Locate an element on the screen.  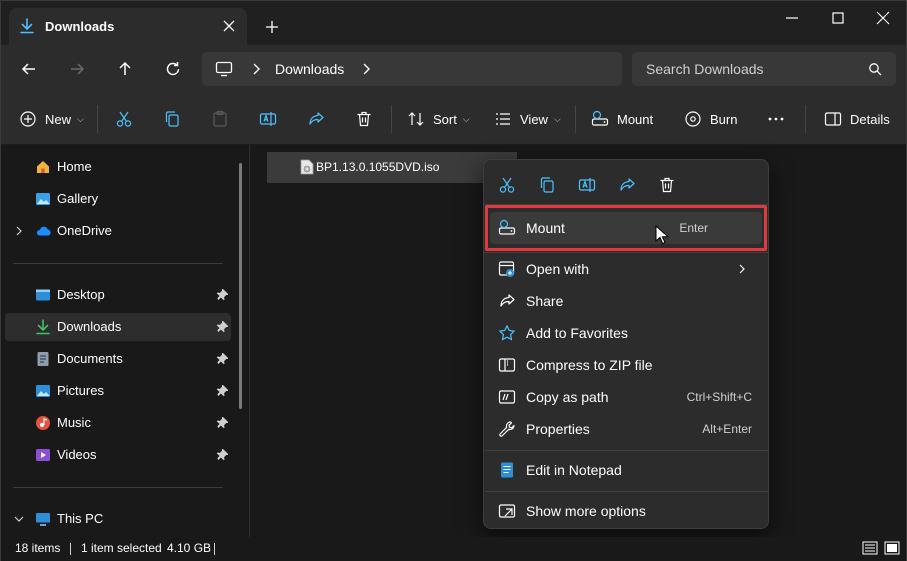
breadcrumb: Downloads is located at coordinates (412, 69).